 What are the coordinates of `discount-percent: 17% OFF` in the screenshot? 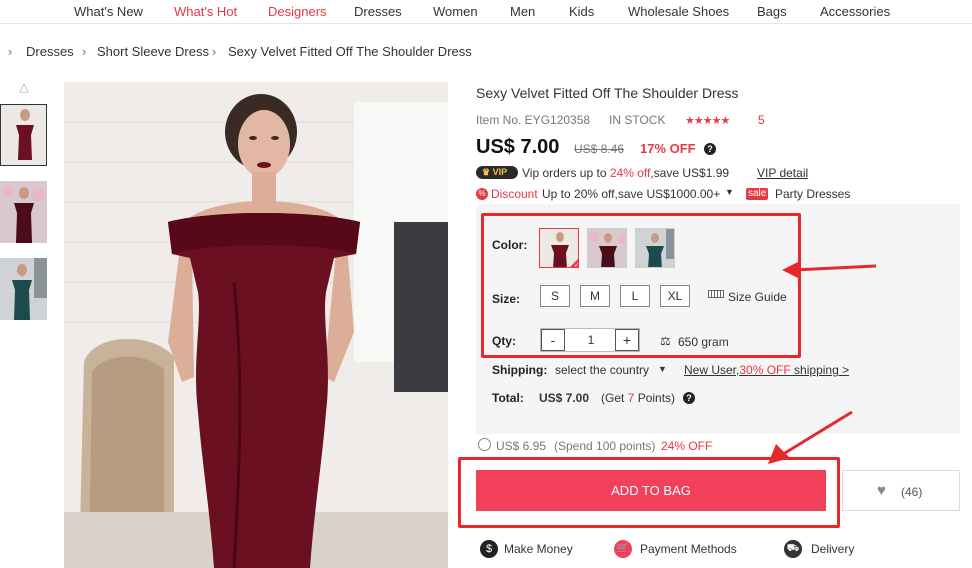 It's located at (668, 148).